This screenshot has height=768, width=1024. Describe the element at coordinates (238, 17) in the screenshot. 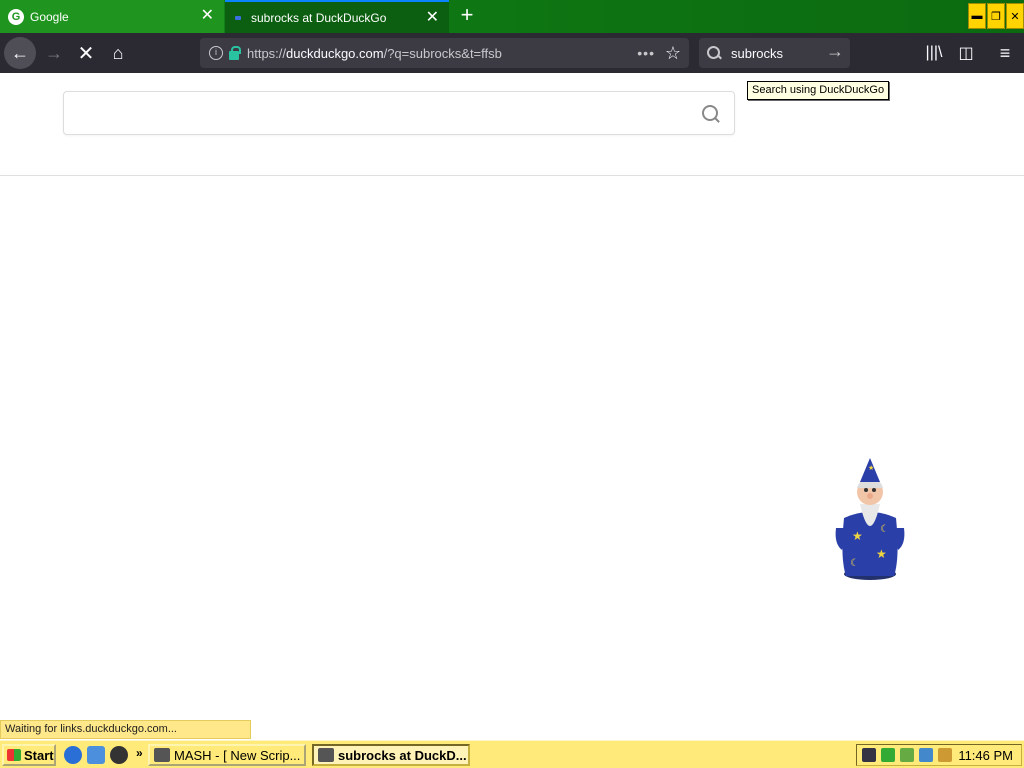

I see `duckduckgo-icon` at that location.